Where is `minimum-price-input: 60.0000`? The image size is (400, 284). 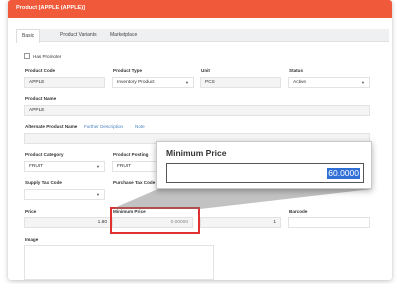 minimum-price-input: 60.0000 is located at coordinates (265, 173).